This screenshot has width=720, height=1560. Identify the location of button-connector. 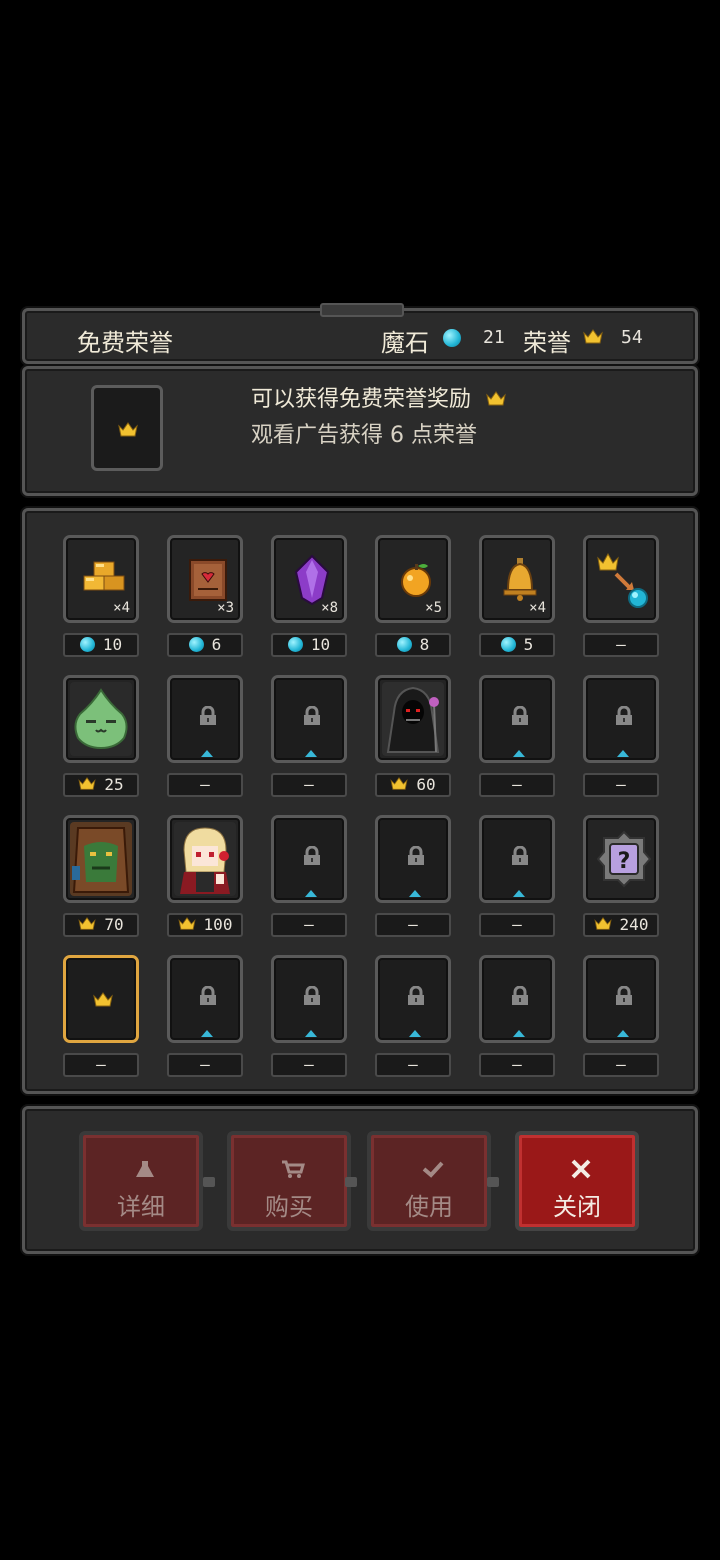
(209, 1182).